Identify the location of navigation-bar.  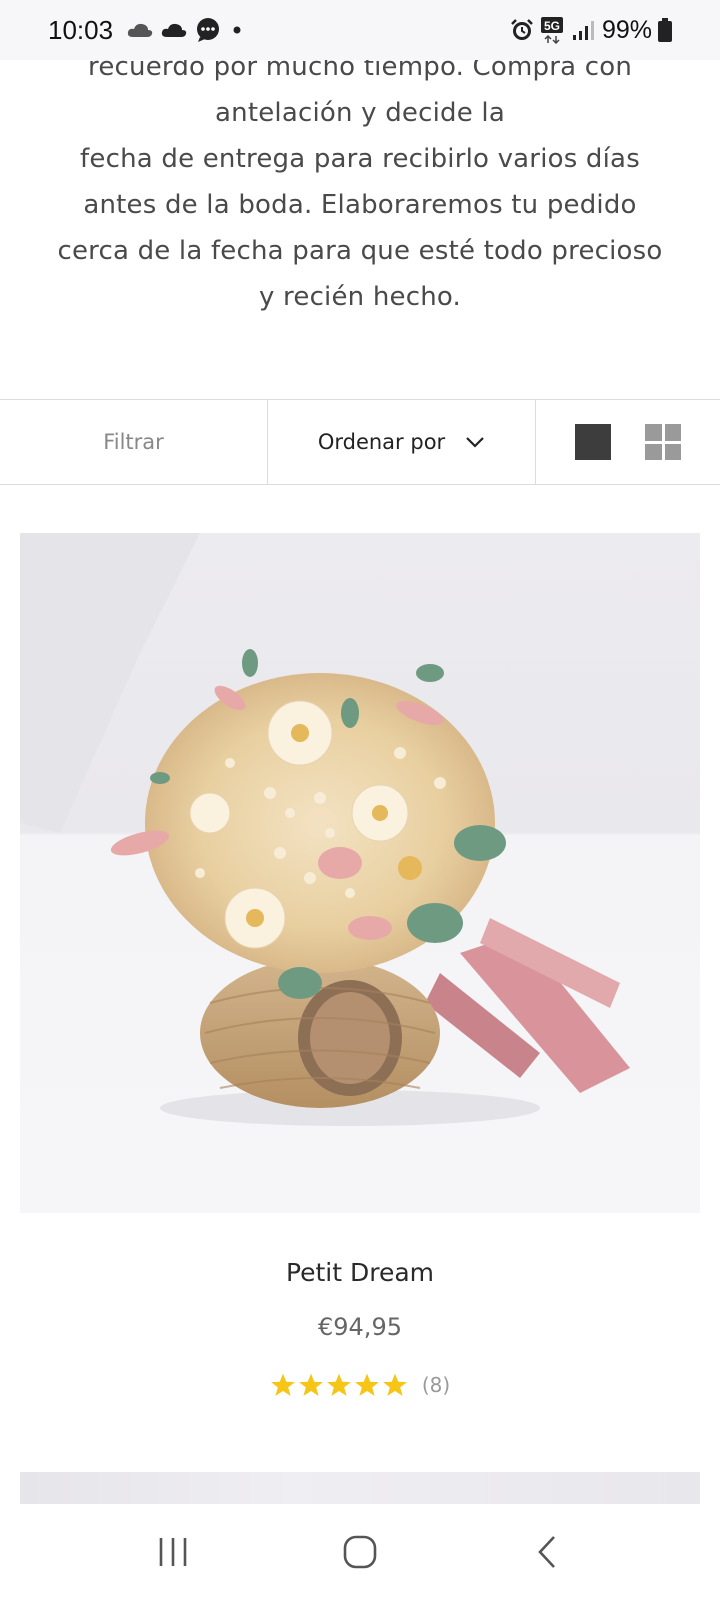
(360, 1552).